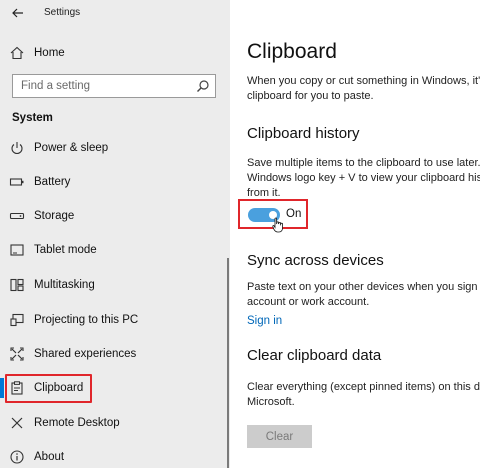 The height and width of the screenshot is (468, 480). I want to click on section-heading-system: System, so click(32, 118).